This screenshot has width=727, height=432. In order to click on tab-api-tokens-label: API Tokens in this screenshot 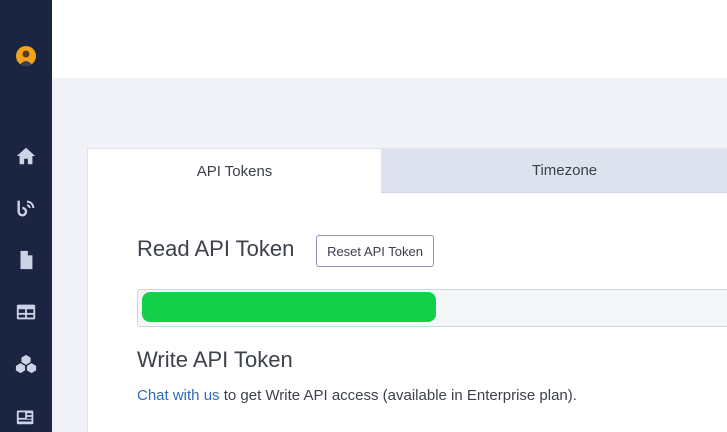, I will do `click(234, 171)`.